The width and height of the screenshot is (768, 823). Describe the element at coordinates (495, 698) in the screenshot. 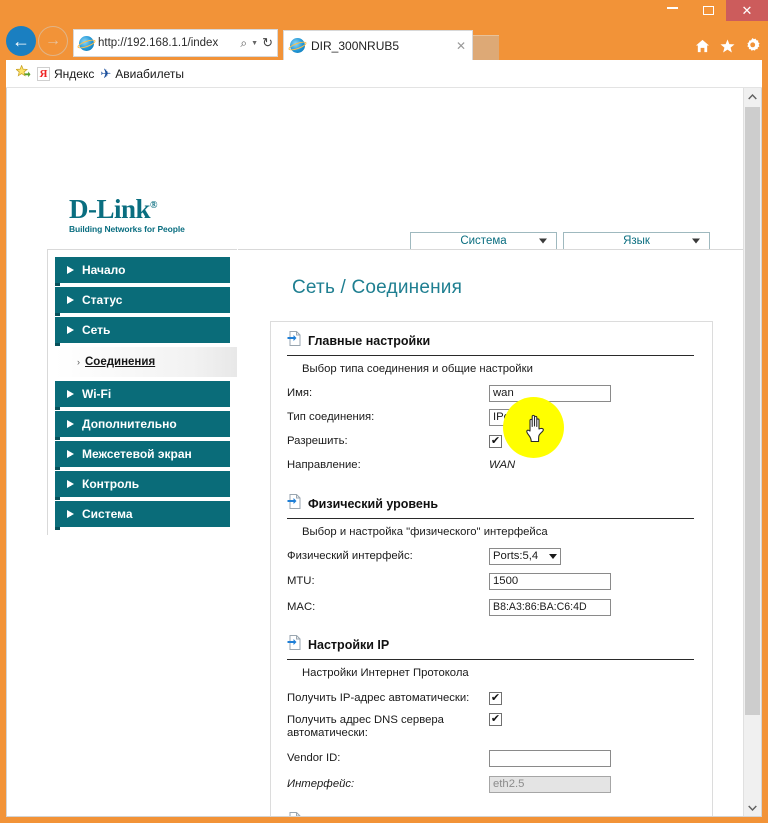

I see `auto-ip-checkbox: ✔` at that location.